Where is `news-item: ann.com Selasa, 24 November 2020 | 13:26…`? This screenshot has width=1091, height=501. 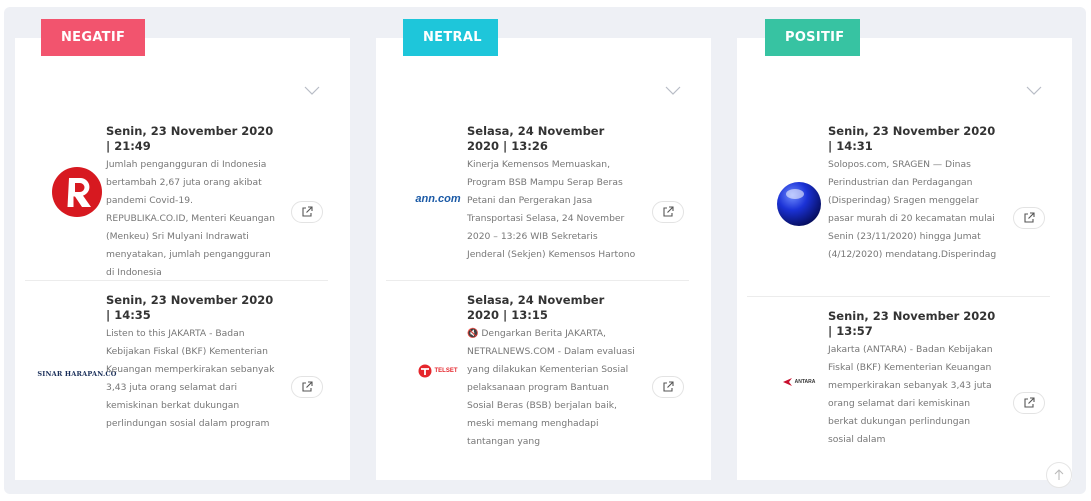
news-item: ann.com Selasa, 24 November 2020 | 13:26… is located at coordinates (543, 199).